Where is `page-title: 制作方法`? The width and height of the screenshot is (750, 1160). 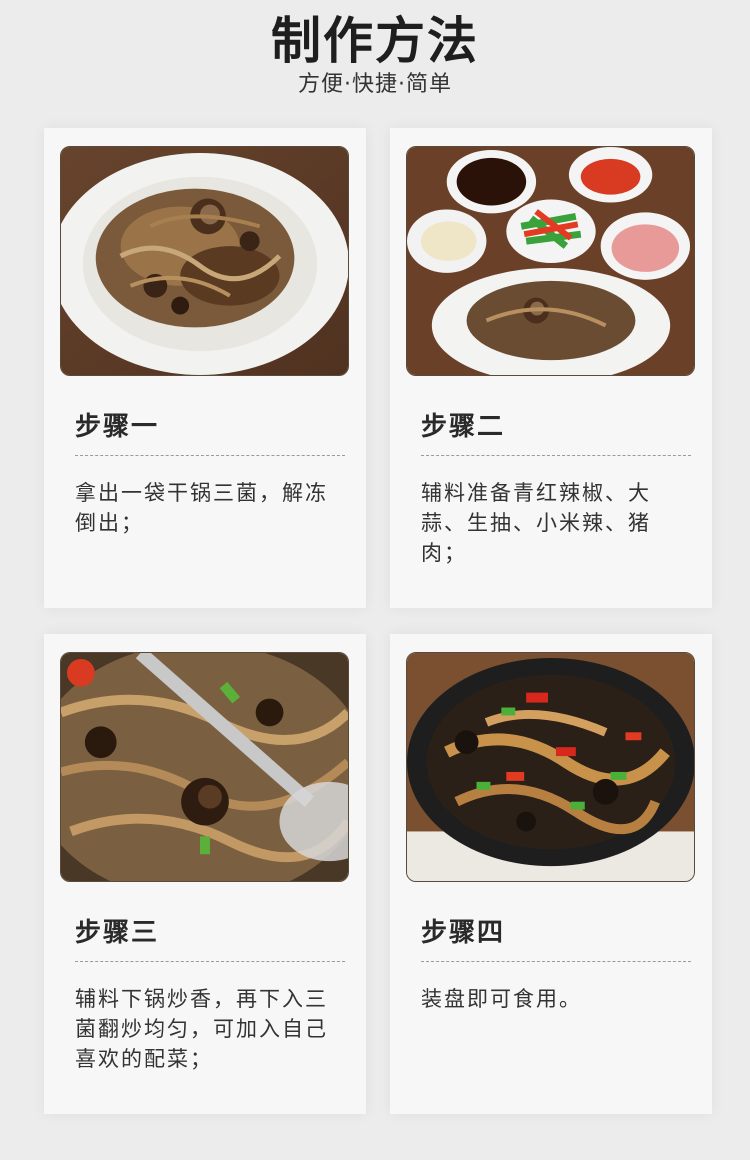
page-title: 制作方法 is located at coordinates (375, 41).